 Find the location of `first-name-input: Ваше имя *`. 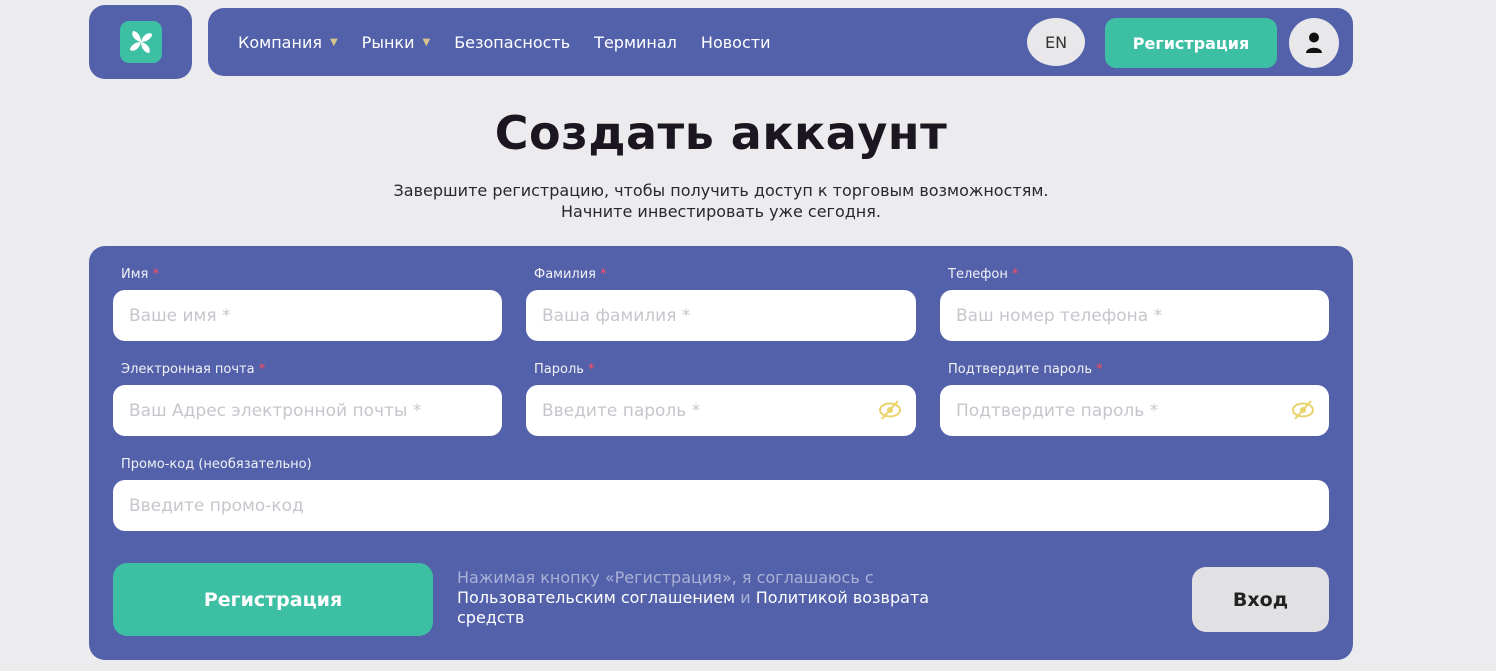

first-name-input: Ваше имя * is located at coordinates (307, 315).